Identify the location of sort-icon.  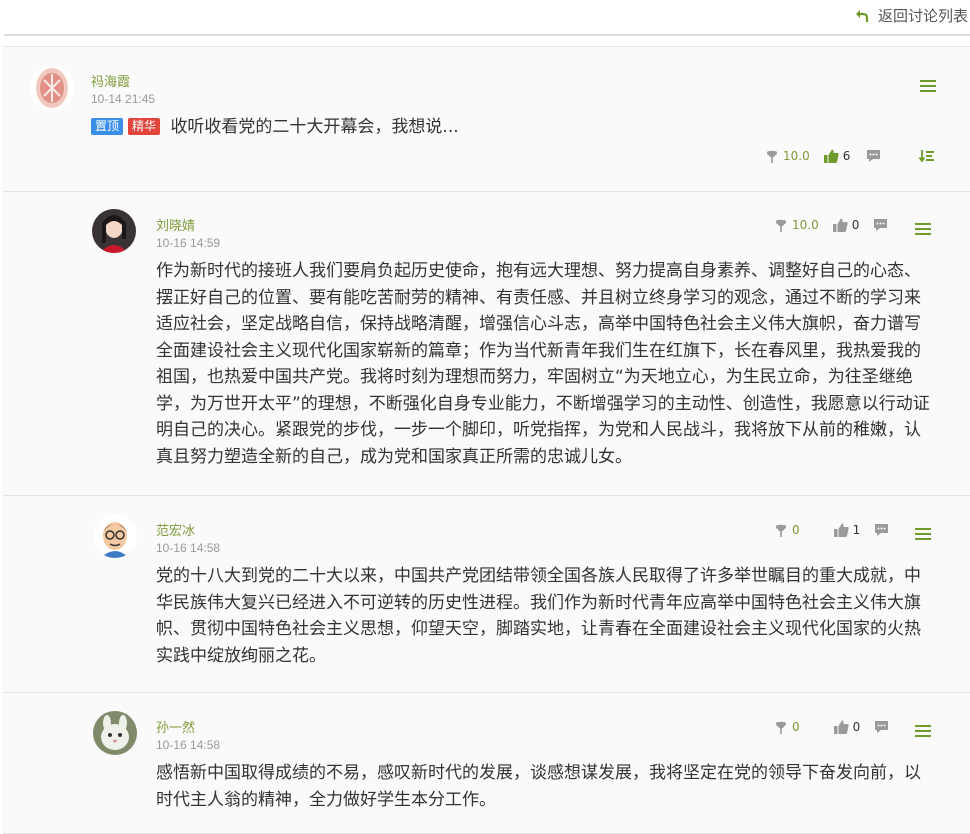
(927, 156).